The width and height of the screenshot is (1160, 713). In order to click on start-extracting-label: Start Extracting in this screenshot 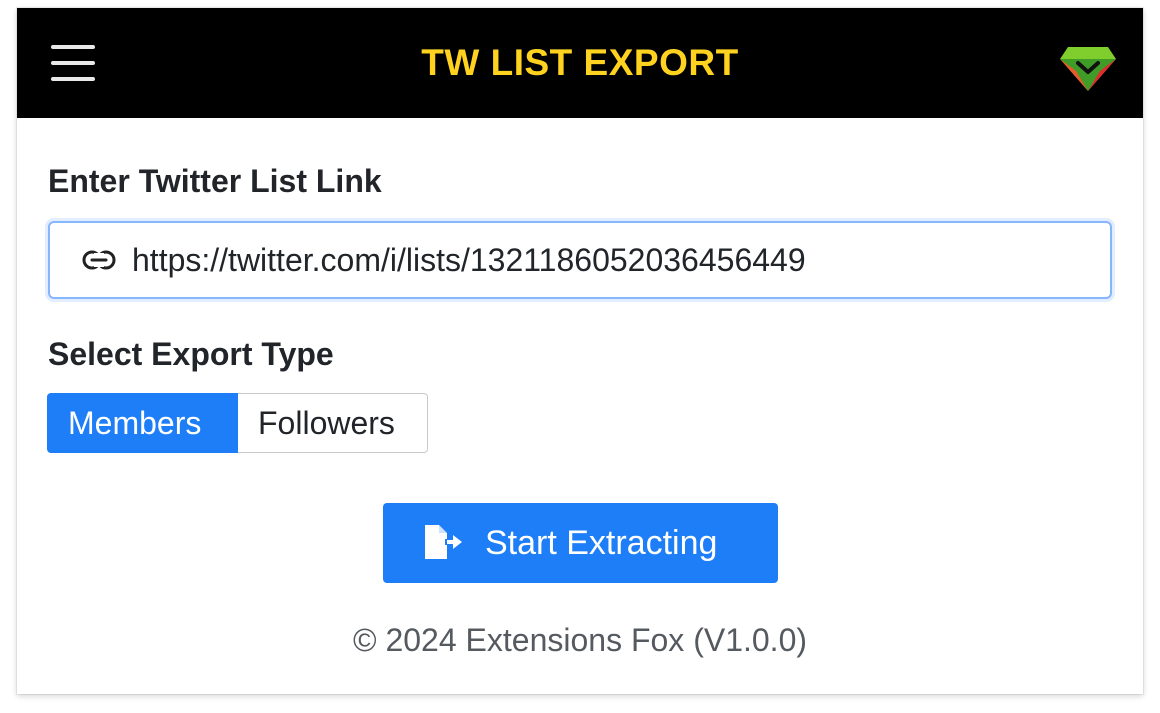, I will do `click(601, 543)`.